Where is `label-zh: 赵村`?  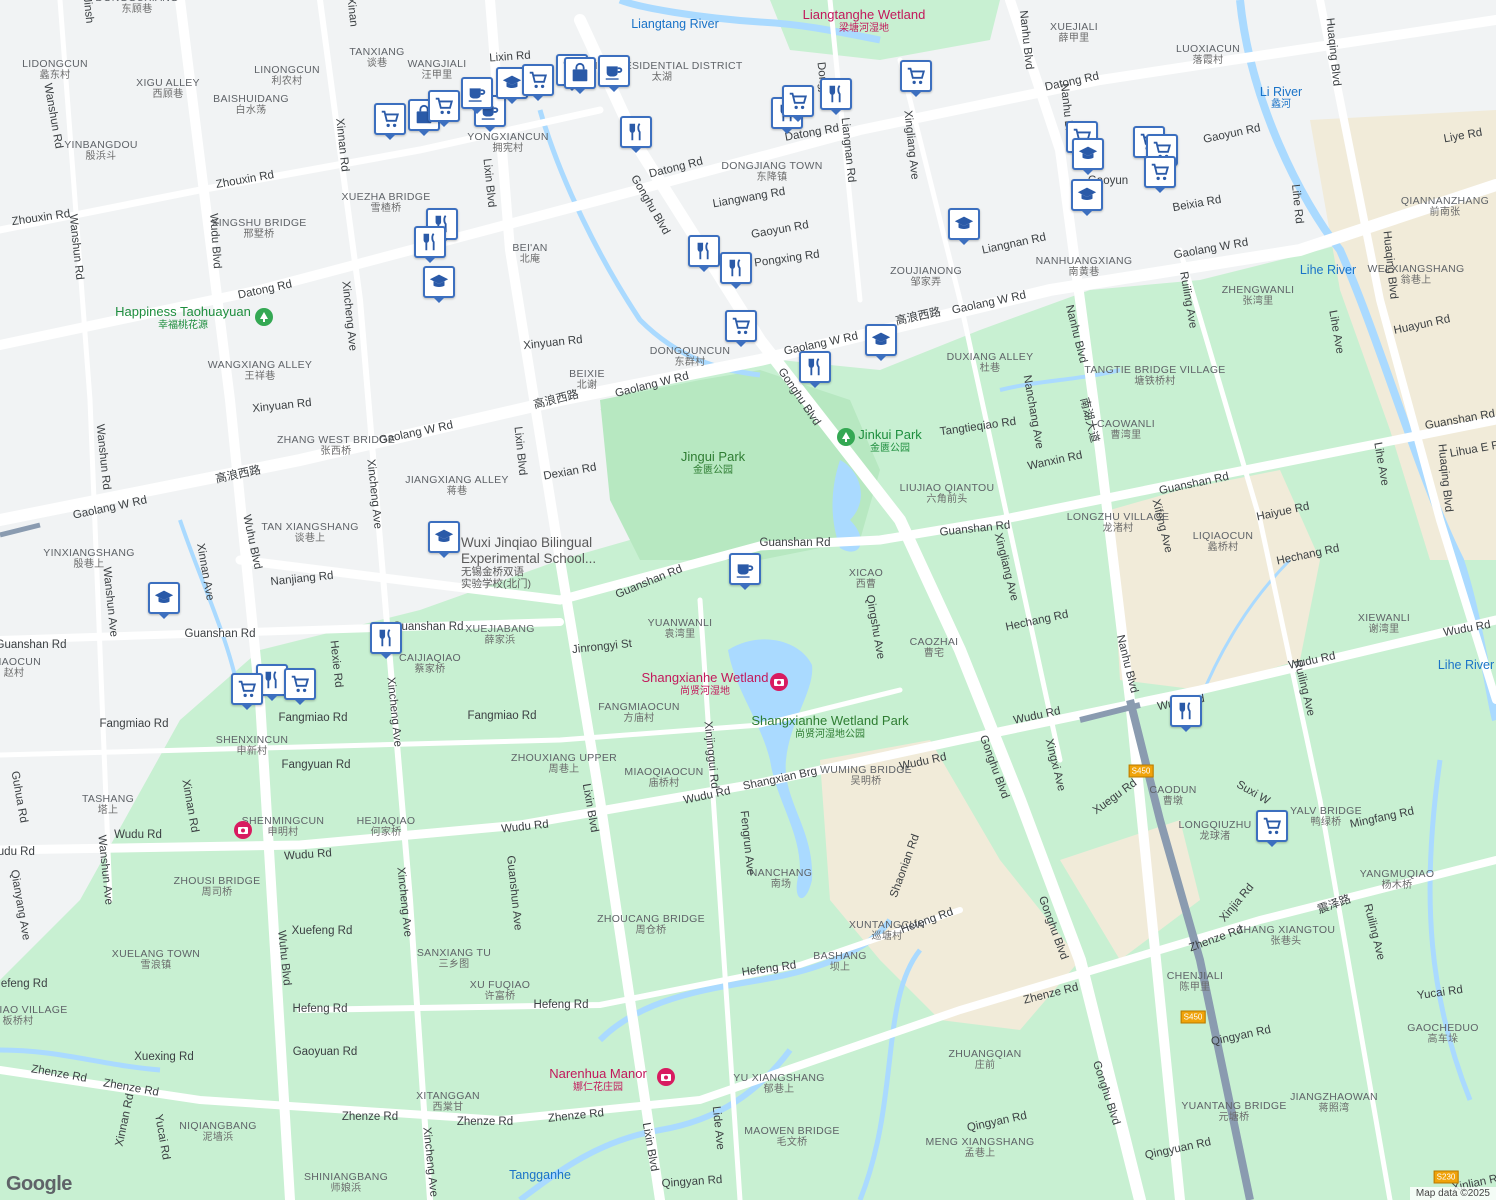 label-zh: 赵村 is located at coordinates (14, 674).